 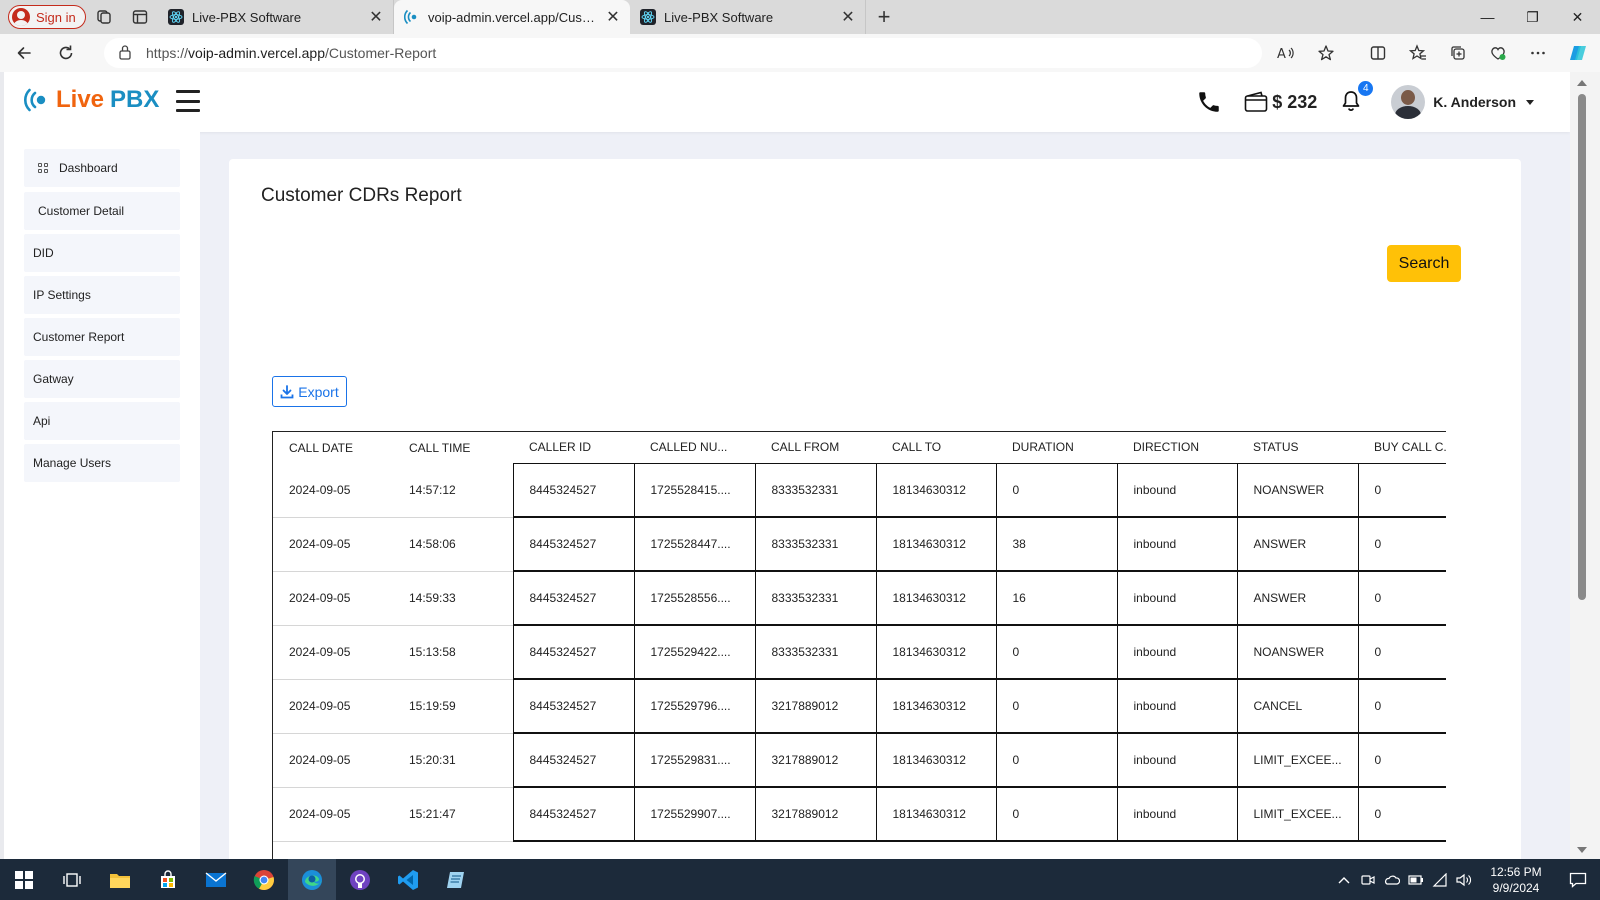 I want to click on user-menu: K. Anderson, so click(x=1462, y=102).